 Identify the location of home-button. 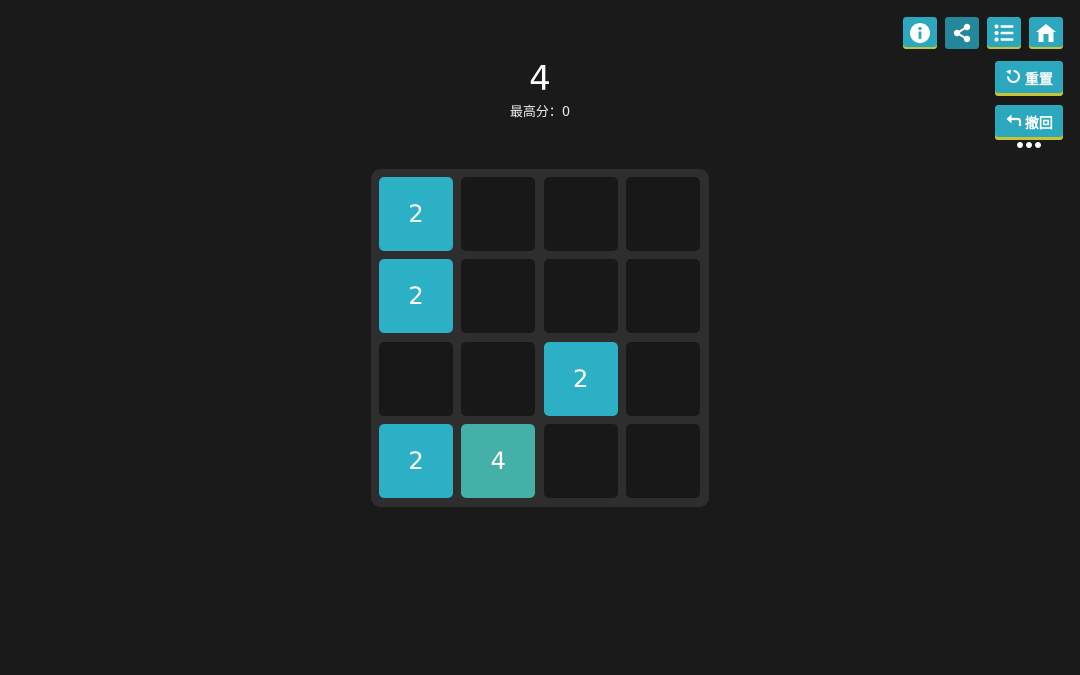
(1046, 33).